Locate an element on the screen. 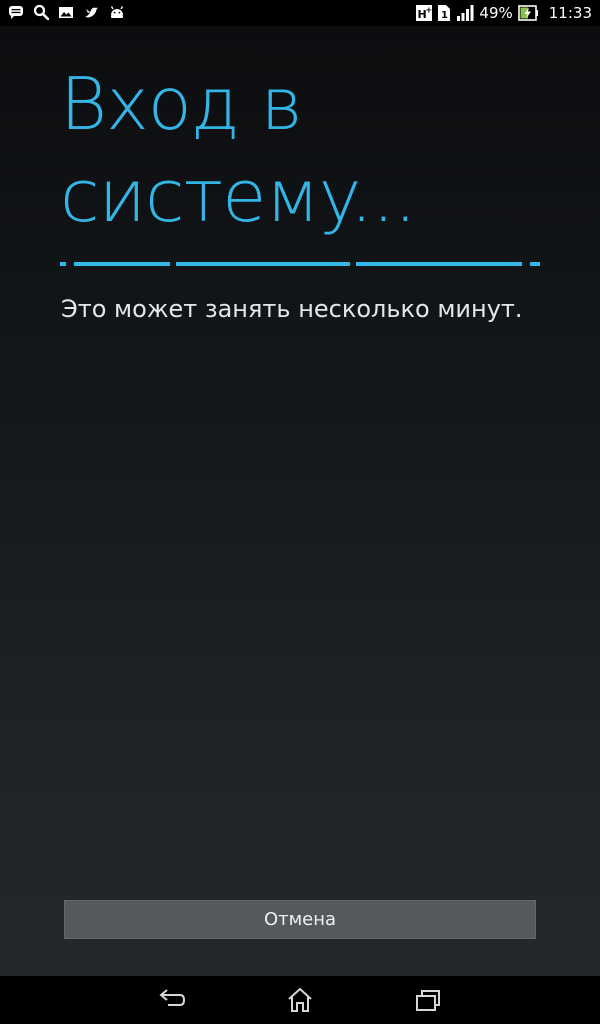 The image size is (600, 1024). battery-percent: 49% is located at coordinates (496, 13).